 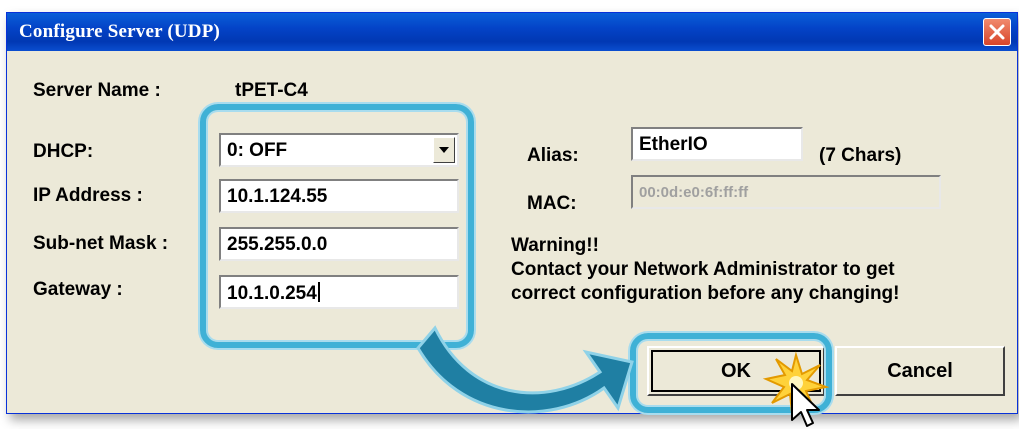 I want to click on text-cursor, so click(x=318, y=292).